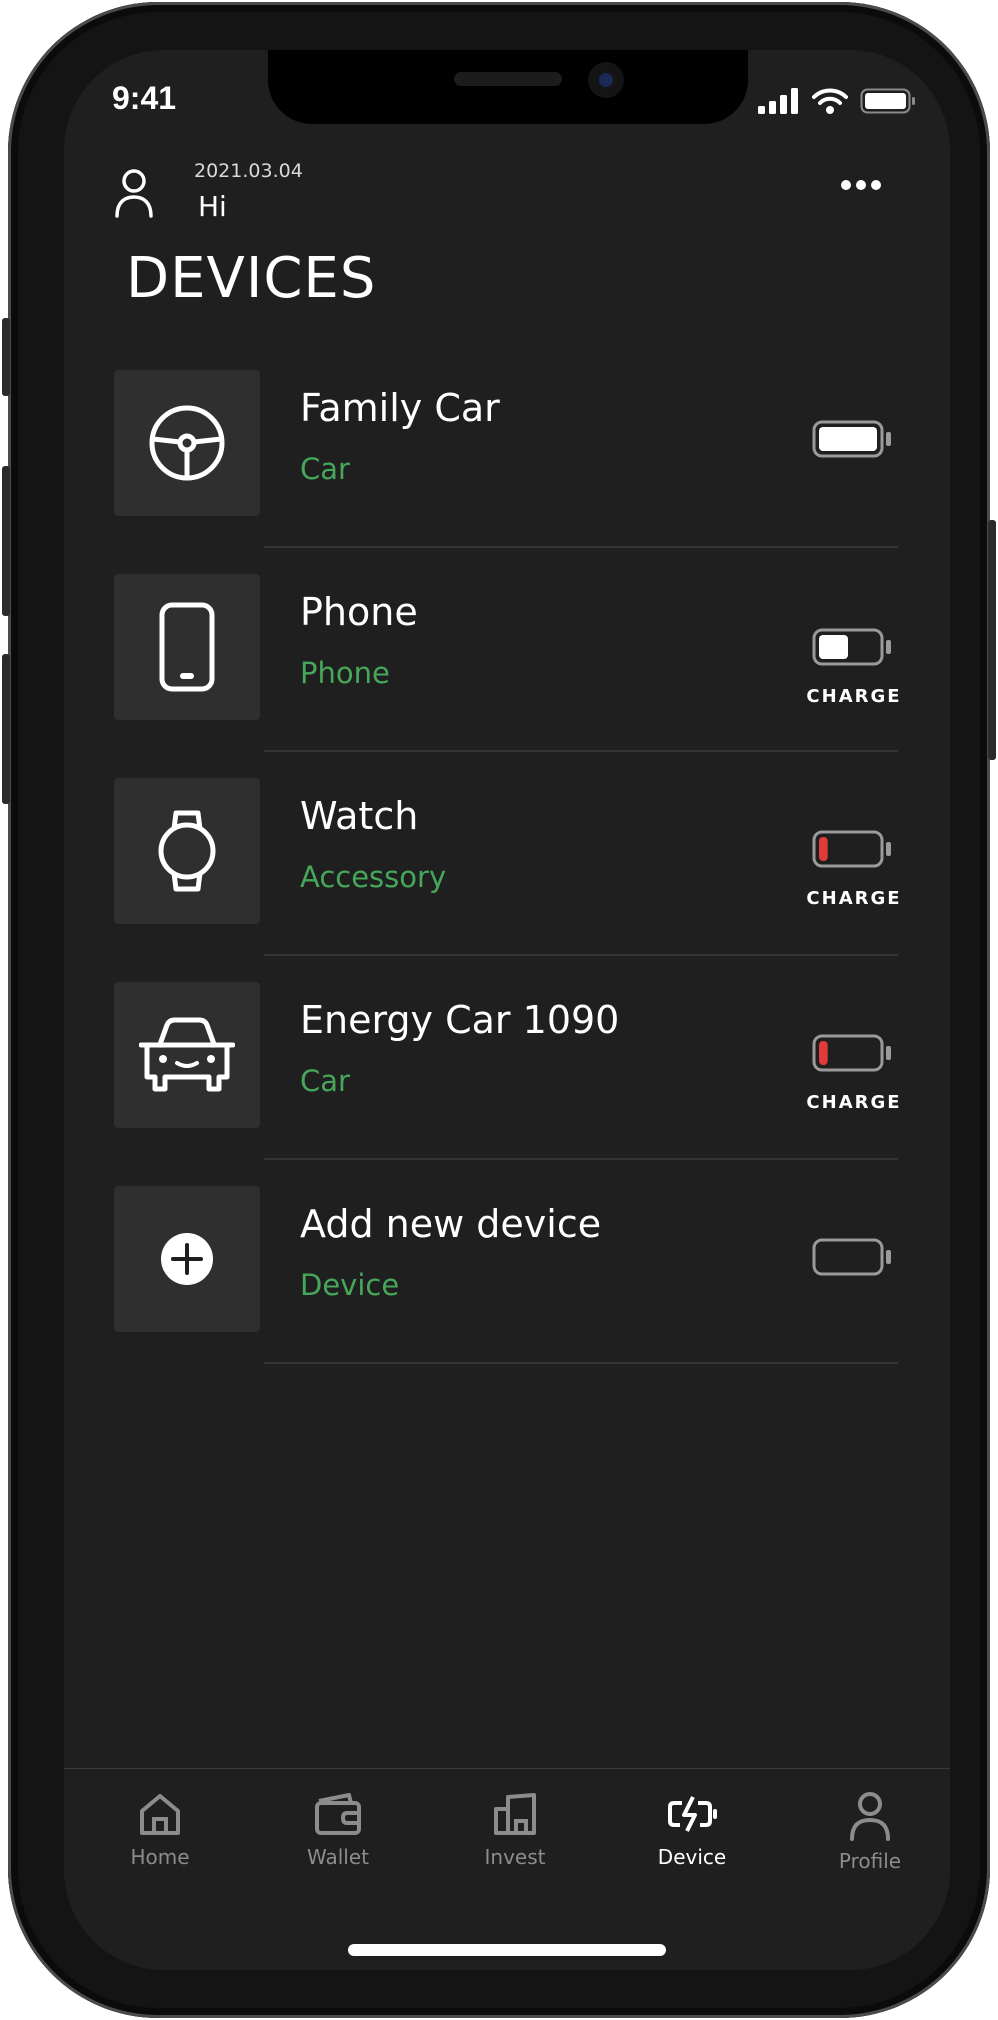 The width and height of the screenshot is (998, 2020). What do you see at coordinates (508, 87) in the screenshot?
I see `notch` at bounding box center [508, 87].